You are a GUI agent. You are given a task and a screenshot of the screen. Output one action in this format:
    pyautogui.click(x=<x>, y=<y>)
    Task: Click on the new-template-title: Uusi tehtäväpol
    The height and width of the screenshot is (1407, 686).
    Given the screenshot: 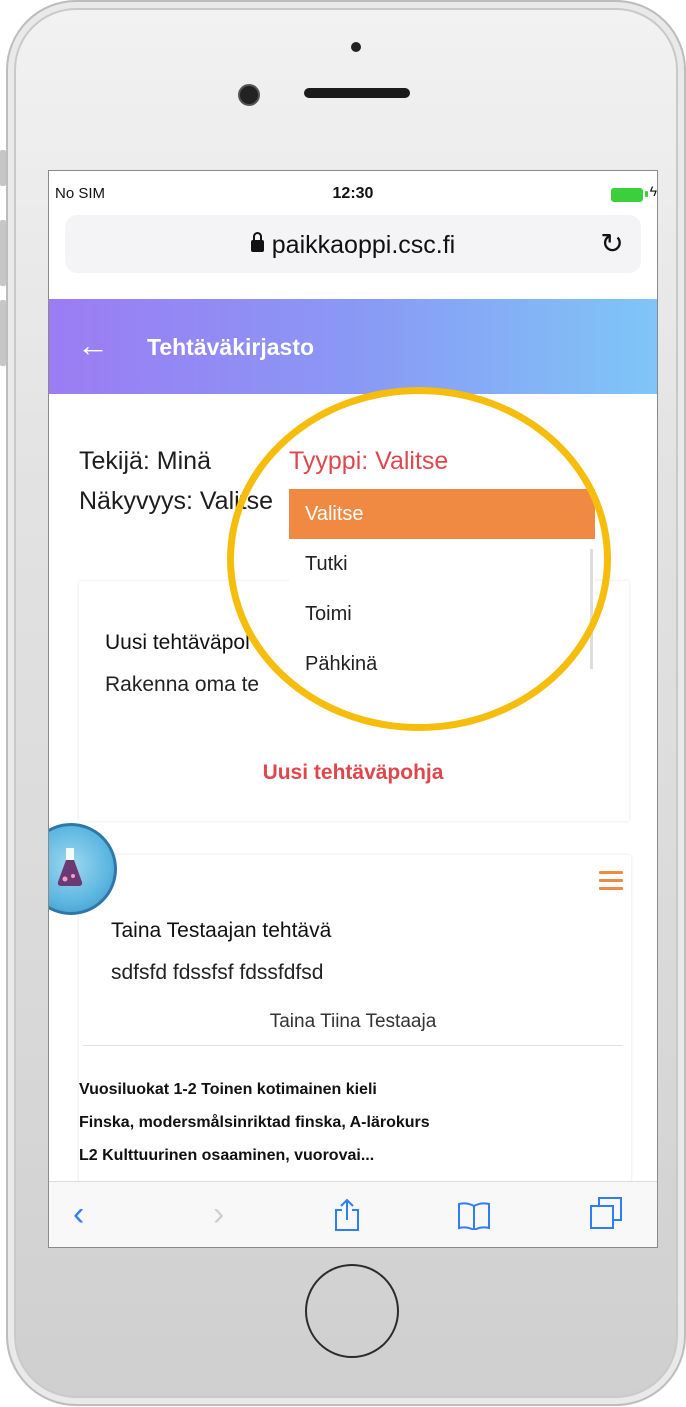 What is the action you would take?
    pyautogui.click(x=177, y=642)
    